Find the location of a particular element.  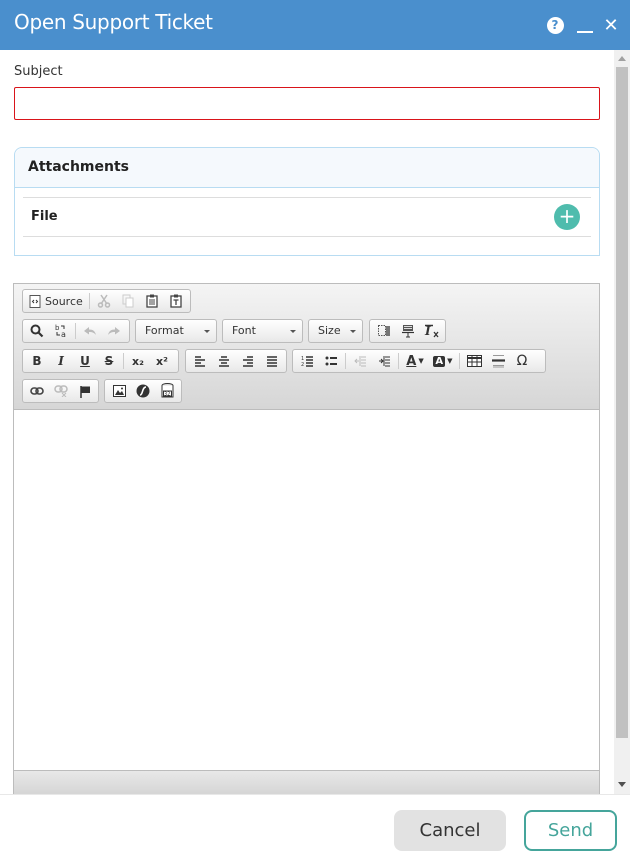

strikethrough-icon: S is located at coordinates (109, 361).